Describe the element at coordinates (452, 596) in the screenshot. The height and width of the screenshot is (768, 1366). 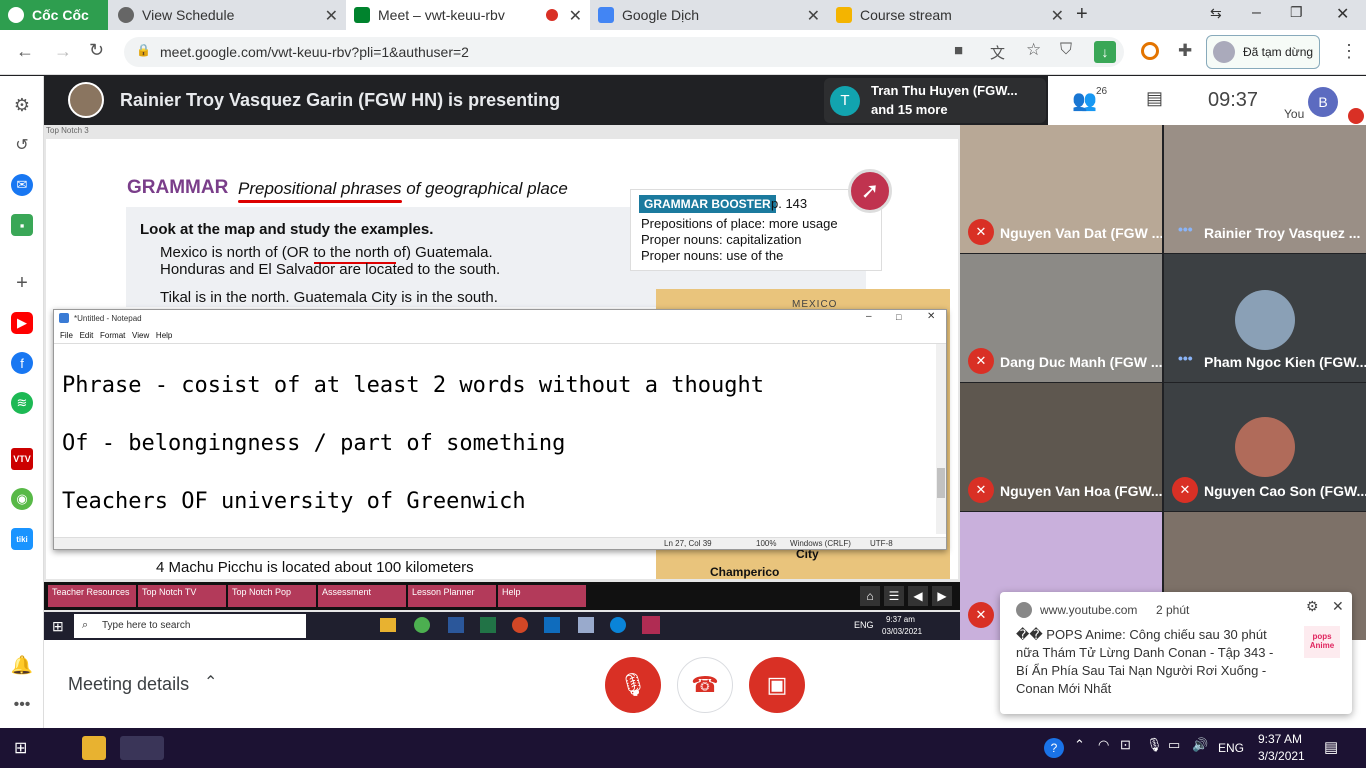
I see `lesson-planner-button: Lesson Planner` at that location.